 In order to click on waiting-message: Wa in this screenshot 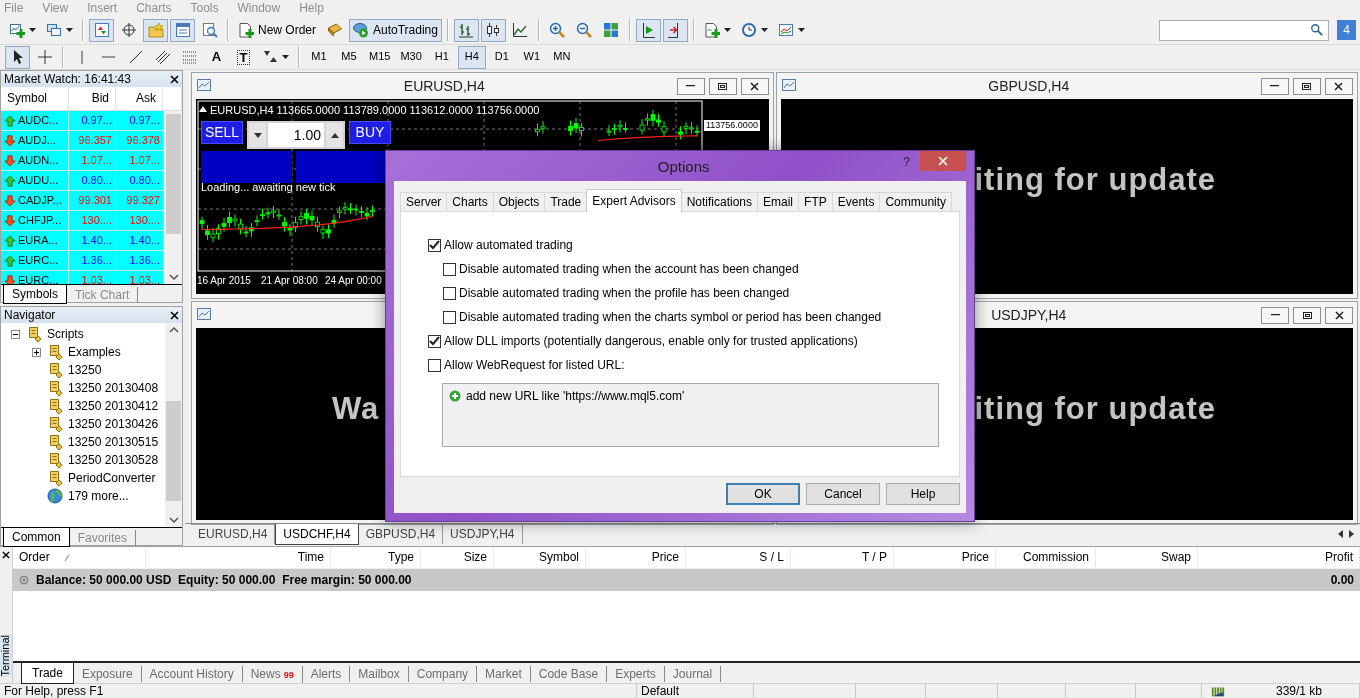, I will do `click(356, 409)`.